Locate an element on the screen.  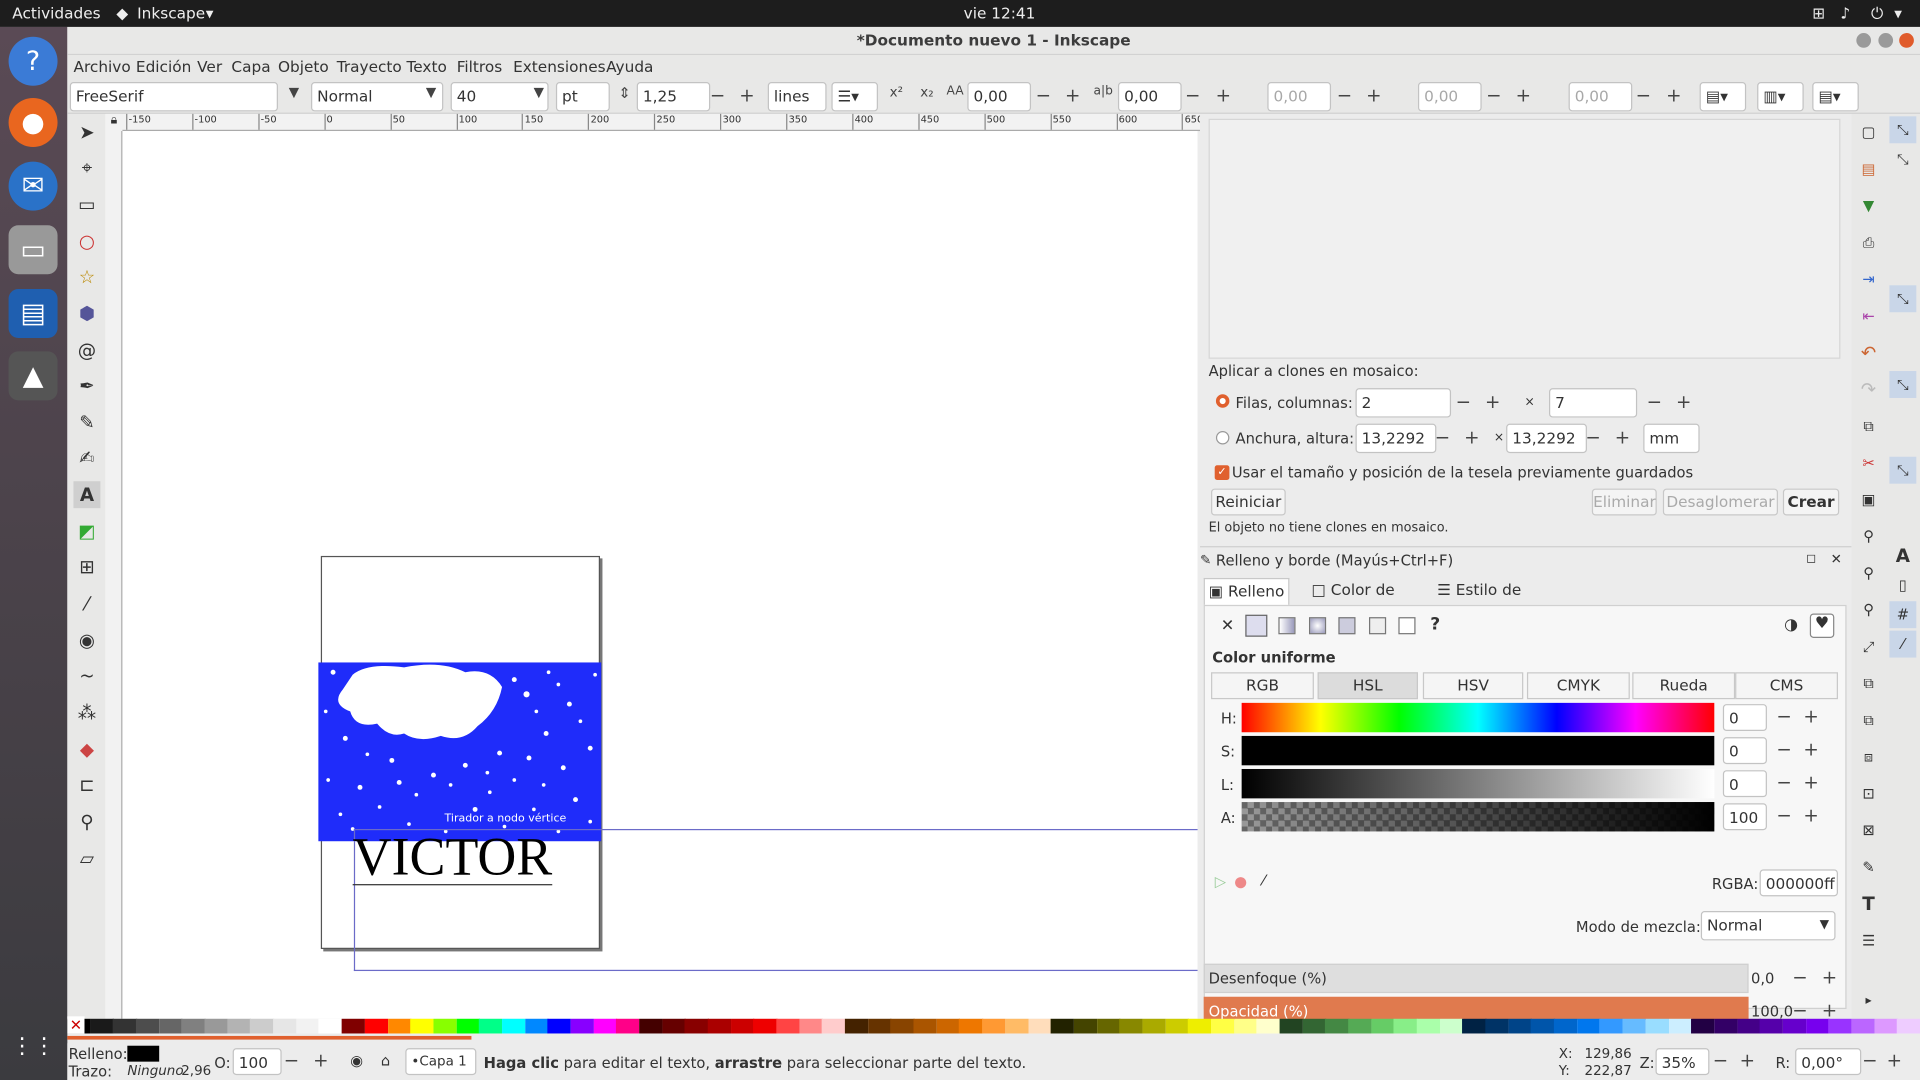
tweak-tool-icon: ~ is located at coordinates (86, 675).